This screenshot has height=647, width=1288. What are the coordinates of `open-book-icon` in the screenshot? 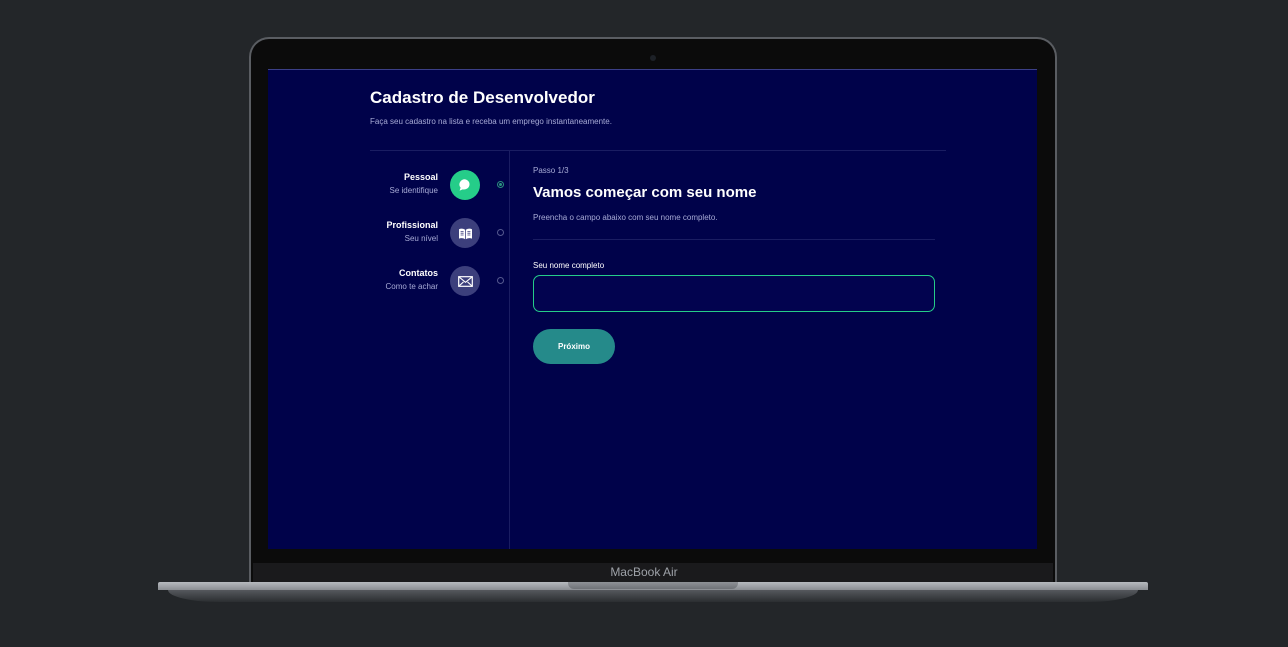 It's located at (465, 233).